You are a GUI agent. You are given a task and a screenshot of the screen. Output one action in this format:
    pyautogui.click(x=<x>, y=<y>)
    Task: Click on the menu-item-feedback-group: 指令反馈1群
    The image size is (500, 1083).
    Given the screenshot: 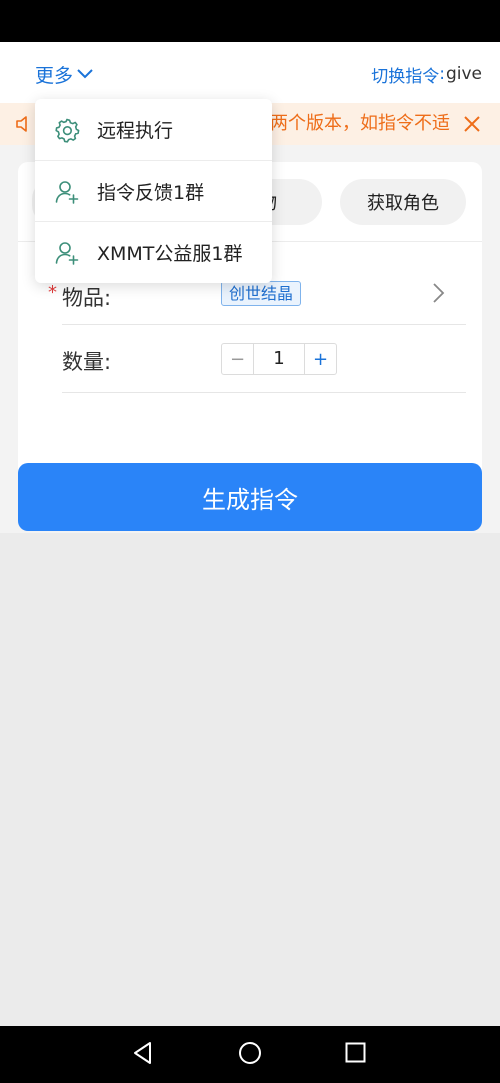 What is the action you would take?
    pyautogui.click(x=153, y=190)
    